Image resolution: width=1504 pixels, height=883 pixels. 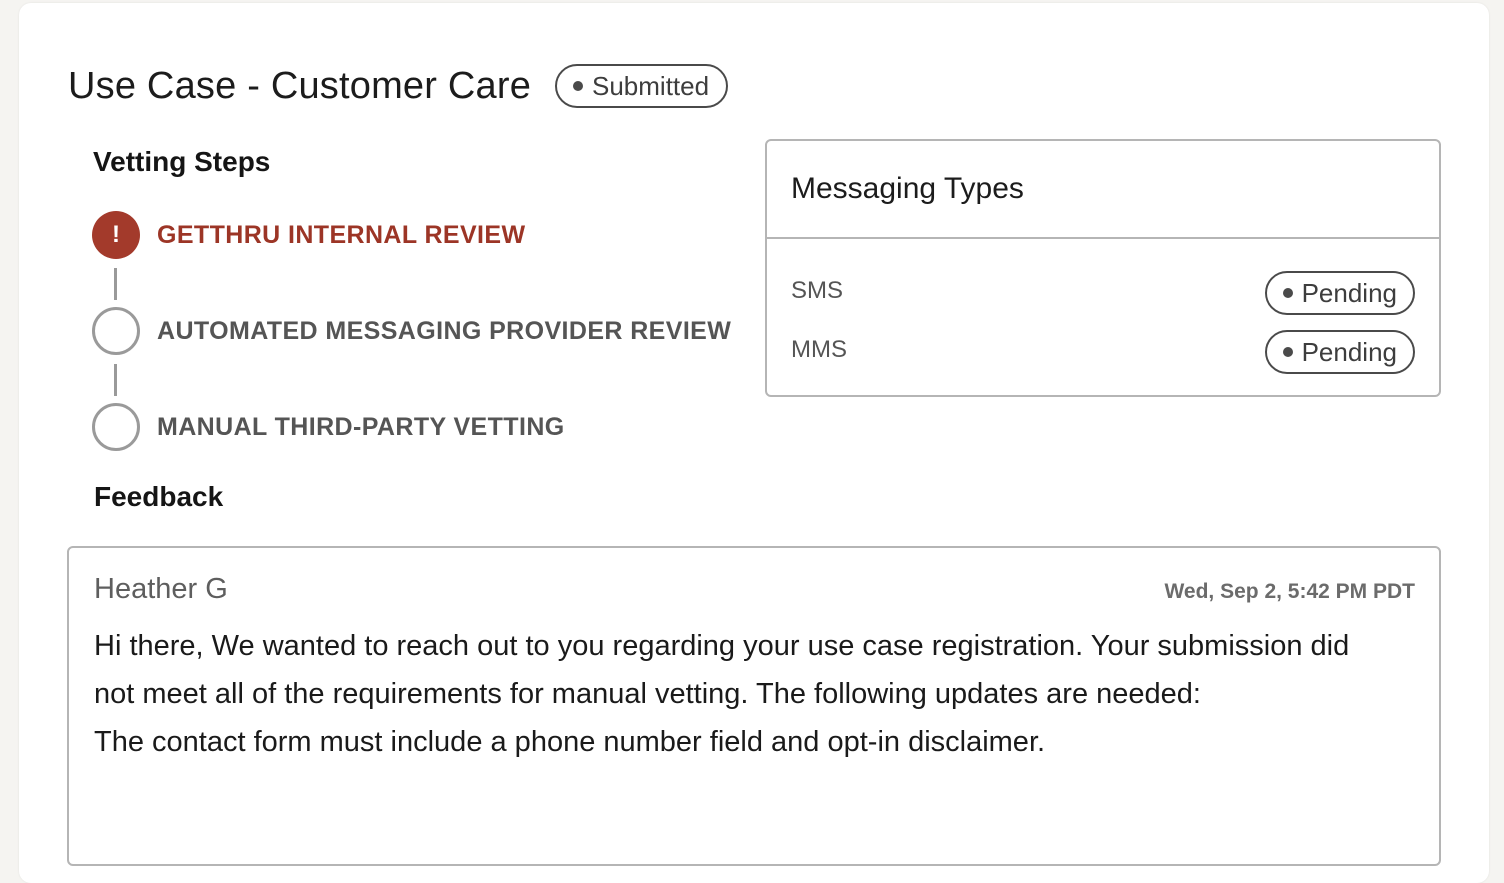 I want to click on vetting-step-provider-review: AUTOMATED MESSAGING PROVIDER REVIEW, so click(x=411, y=331).